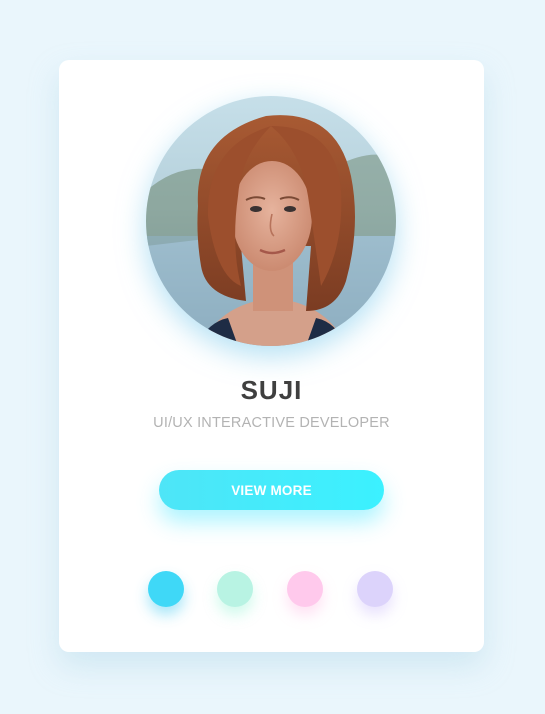 This screenshot has height=714, width=545. What do you see at coordinates (271, 591) in the screenshot?
I see `color-swatch-list` at bounding box center [271, 591].